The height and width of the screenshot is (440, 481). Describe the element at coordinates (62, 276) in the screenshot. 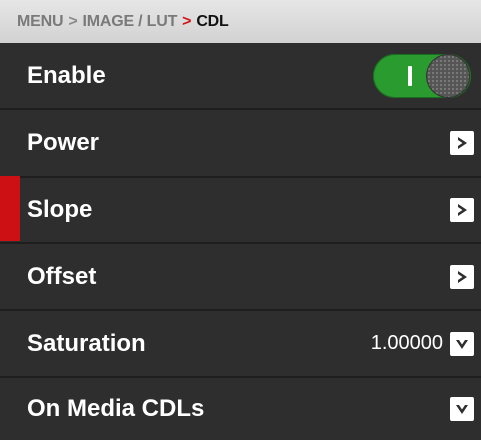

I see `row-label-offset: Offset` at that location.